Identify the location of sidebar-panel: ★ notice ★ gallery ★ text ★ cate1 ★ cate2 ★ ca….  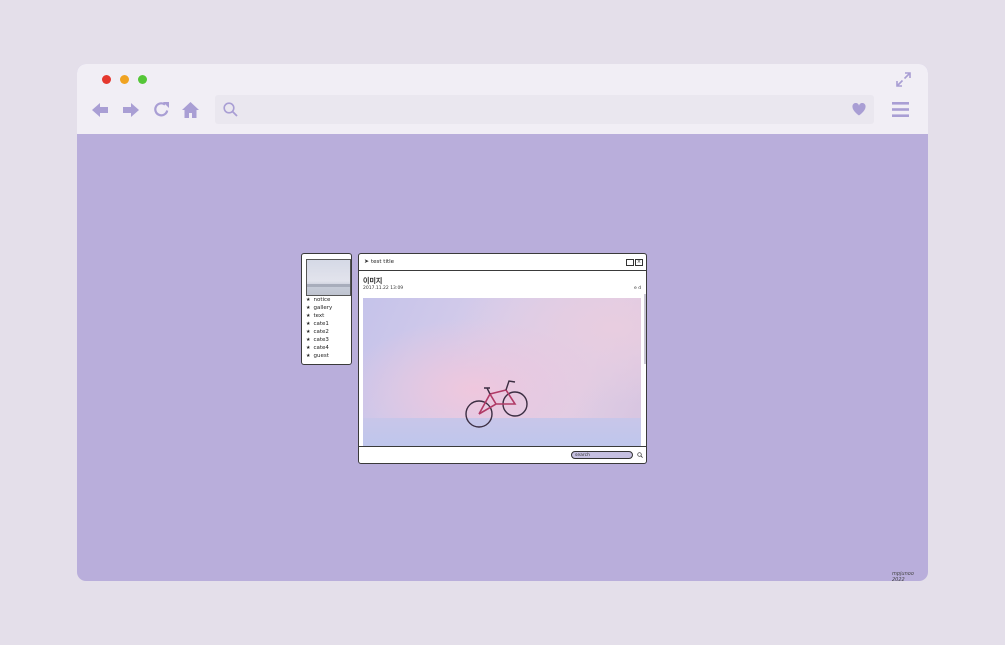
(326, 309).